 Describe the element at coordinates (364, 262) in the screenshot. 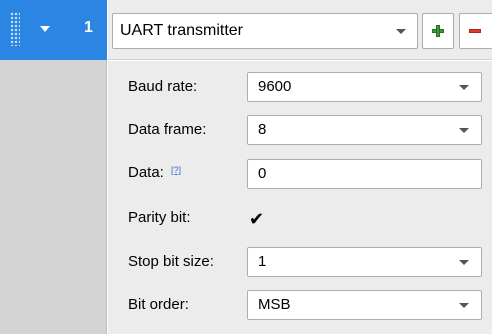

I see `stop-bit-size-select: 1` at that location.